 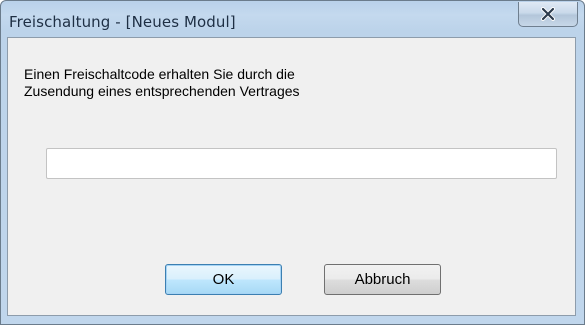 I want to click on close-button, so click(x=548, y=14).